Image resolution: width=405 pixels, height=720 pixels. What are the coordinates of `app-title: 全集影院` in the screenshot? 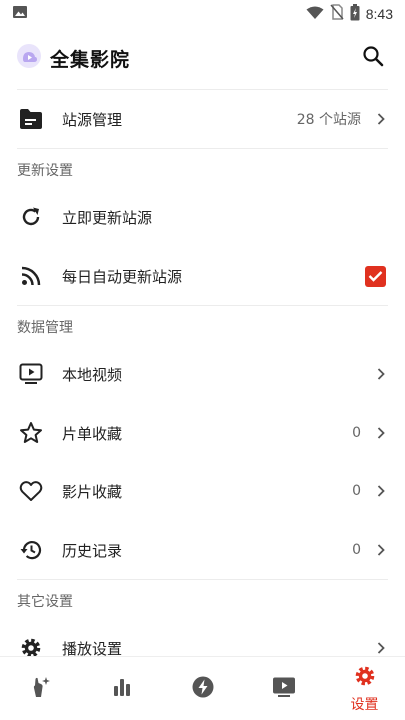 It's located at (90, 59).